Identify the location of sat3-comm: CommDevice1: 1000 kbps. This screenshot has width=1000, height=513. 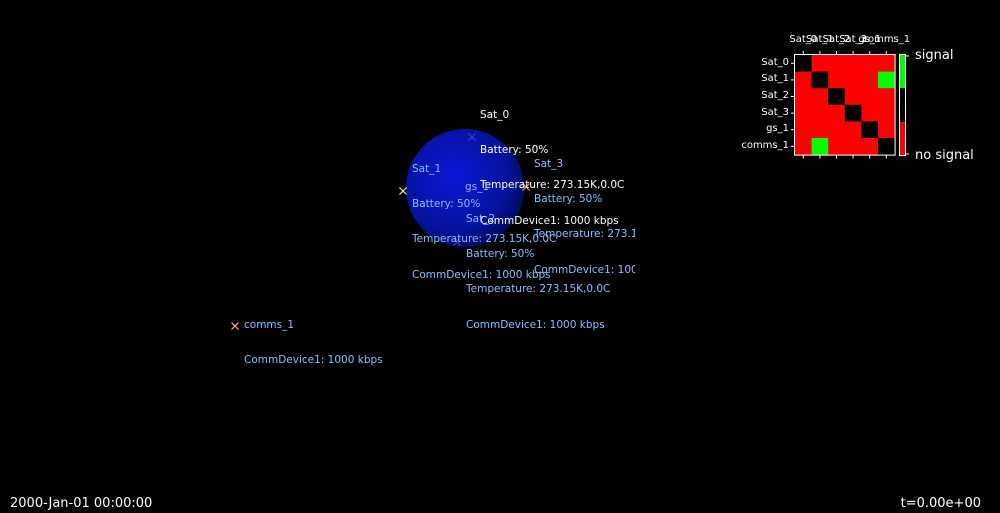
(584, 269).